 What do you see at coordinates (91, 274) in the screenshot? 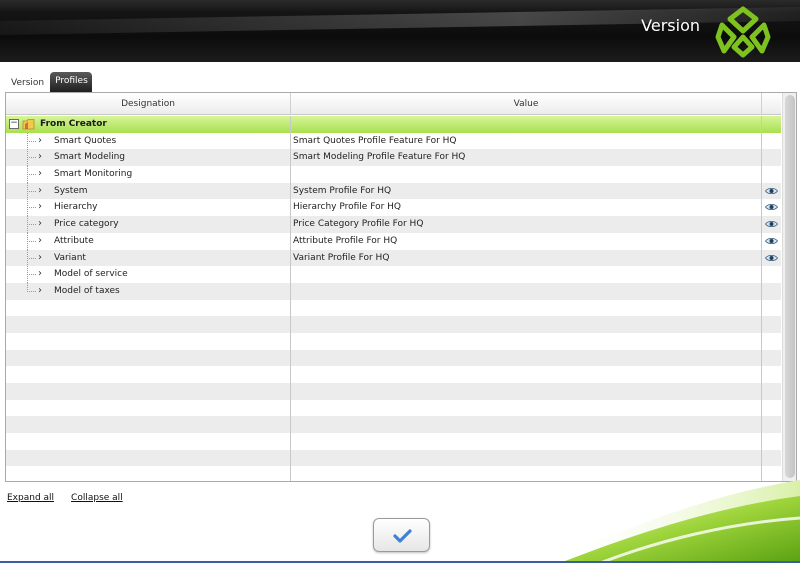
I see `designation-label: Model of service` at bounding box center [91, 274].